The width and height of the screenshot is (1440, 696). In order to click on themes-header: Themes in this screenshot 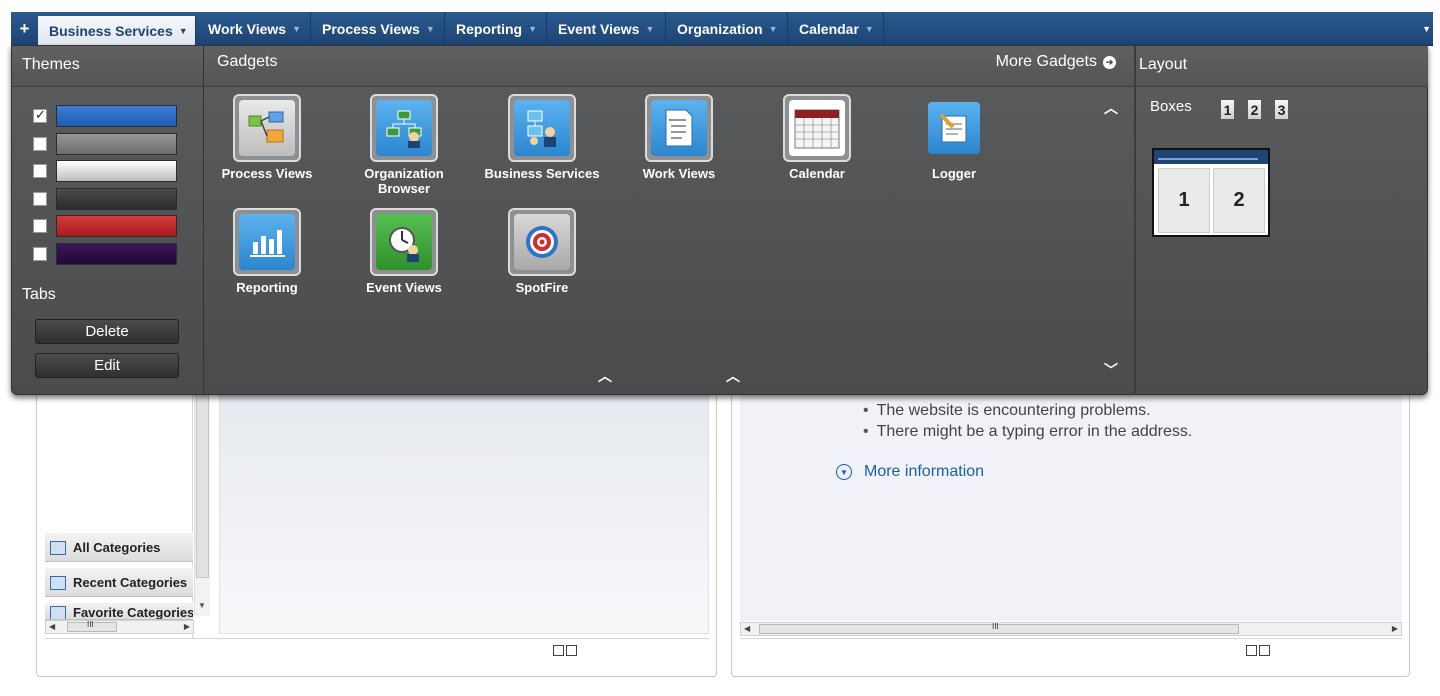, I will do `click(107, 66)`.